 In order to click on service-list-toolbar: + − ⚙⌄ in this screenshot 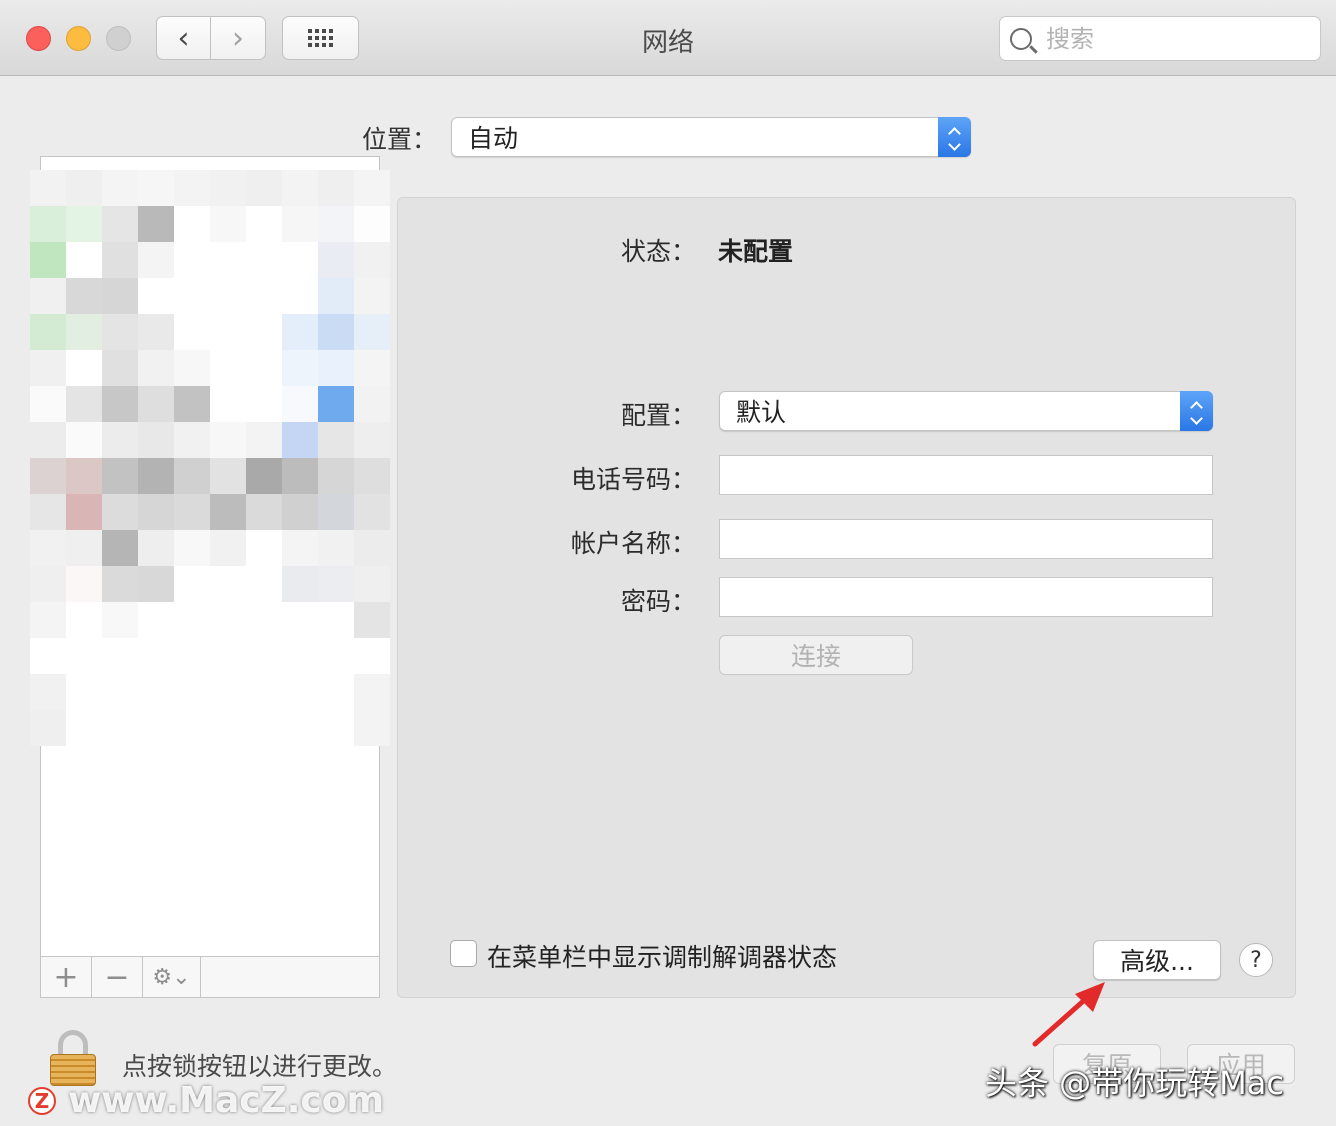, I will do `click(210, 977)`.